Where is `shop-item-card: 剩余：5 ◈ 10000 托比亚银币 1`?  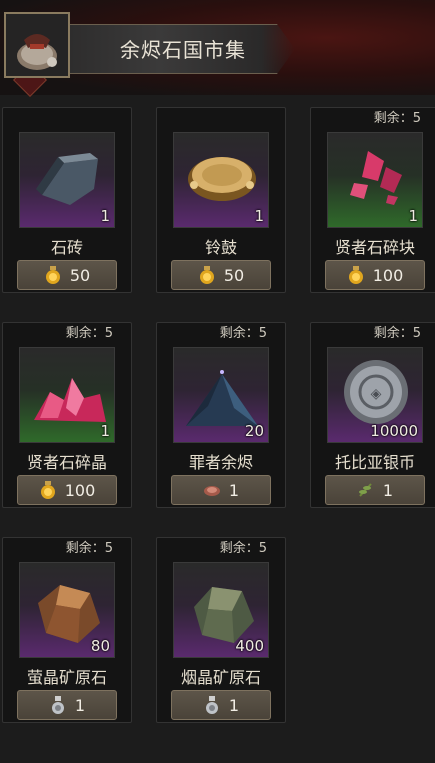 shop-item-card: 剩余：5 ◈ 10000 托比亚银币 1 is located at coordinates (372, 415).